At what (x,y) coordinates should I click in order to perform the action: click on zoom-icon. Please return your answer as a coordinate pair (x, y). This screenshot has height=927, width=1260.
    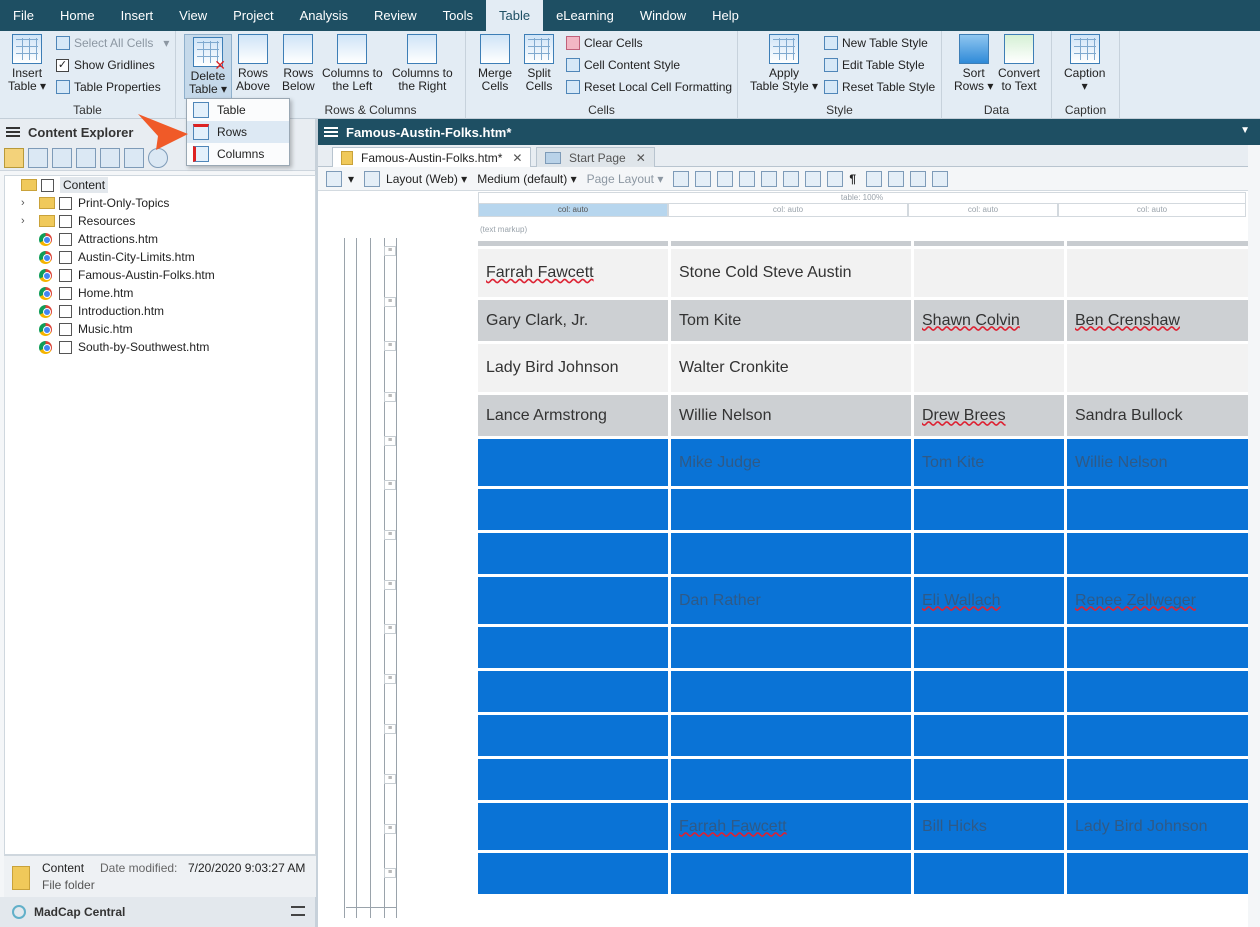
    Looking at the image, I should click on (334, 178).